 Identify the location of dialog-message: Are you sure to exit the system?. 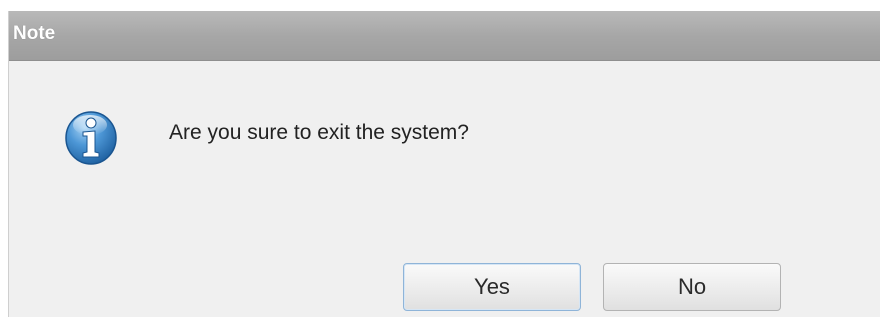
(319, 132).